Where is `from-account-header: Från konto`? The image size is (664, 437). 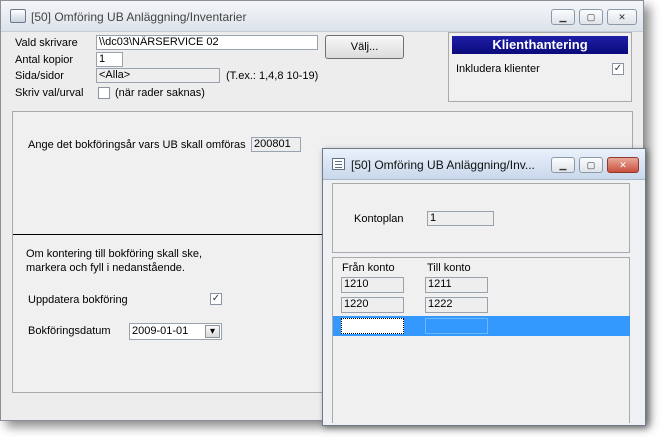 from-account-header: Från konto is located at coordinates (368, 268).